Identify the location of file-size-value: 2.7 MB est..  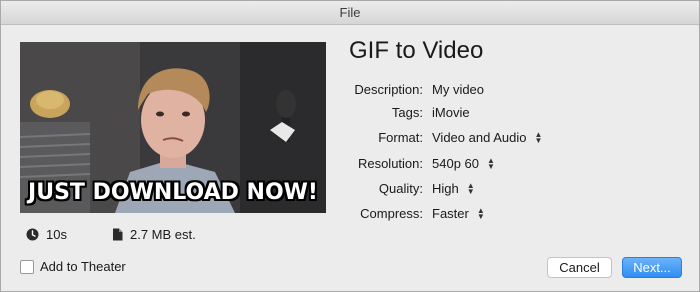
(163, 234).